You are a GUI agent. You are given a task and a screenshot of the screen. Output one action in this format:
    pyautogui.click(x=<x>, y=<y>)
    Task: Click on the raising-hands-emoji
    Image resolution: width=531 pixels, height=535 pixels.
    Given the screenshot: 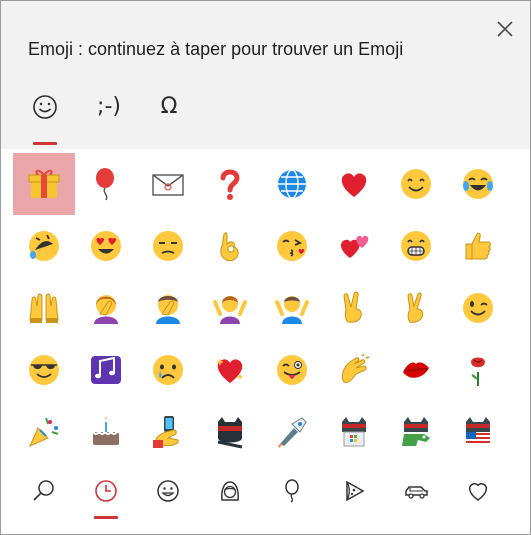 What is the action you would take?
    pyautogui.click(x=44, y=308)
    